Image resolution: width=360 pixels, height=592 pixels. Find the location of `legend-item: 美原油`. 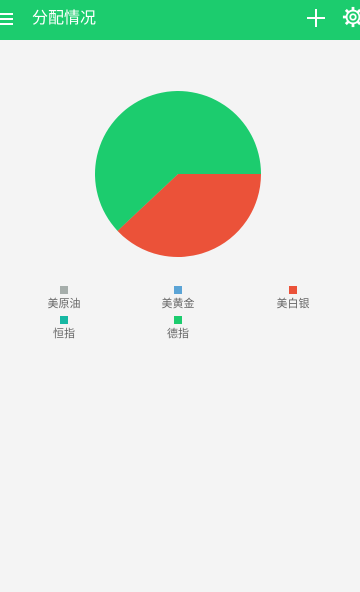

legend-item: 美原油 is located at coordinates (64, 303).